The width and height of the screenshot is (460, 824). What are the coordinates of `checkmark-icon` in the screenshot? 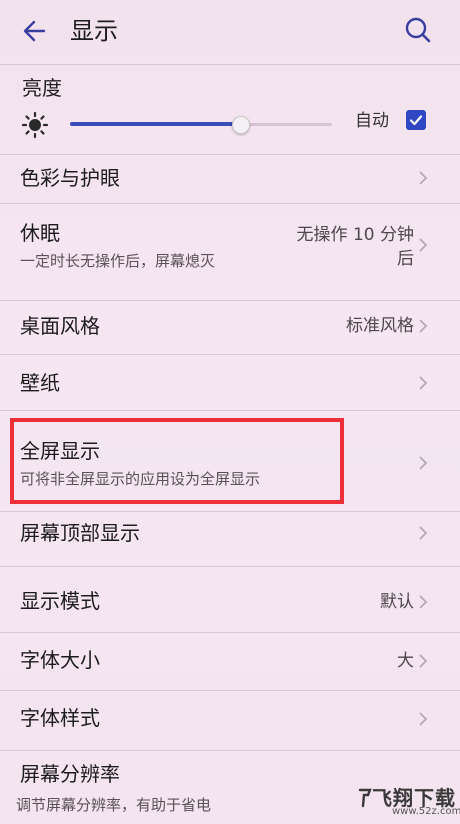 It's located at (416, 120).